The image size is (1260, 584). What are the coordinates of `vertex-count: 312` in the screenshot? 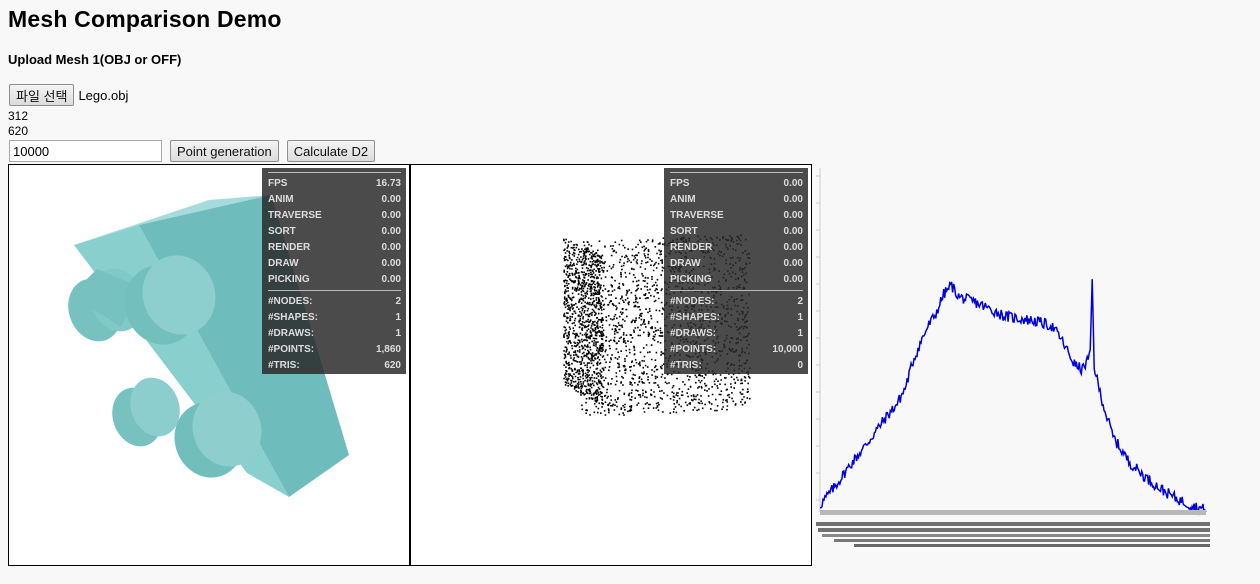 It's located at (18, 116).